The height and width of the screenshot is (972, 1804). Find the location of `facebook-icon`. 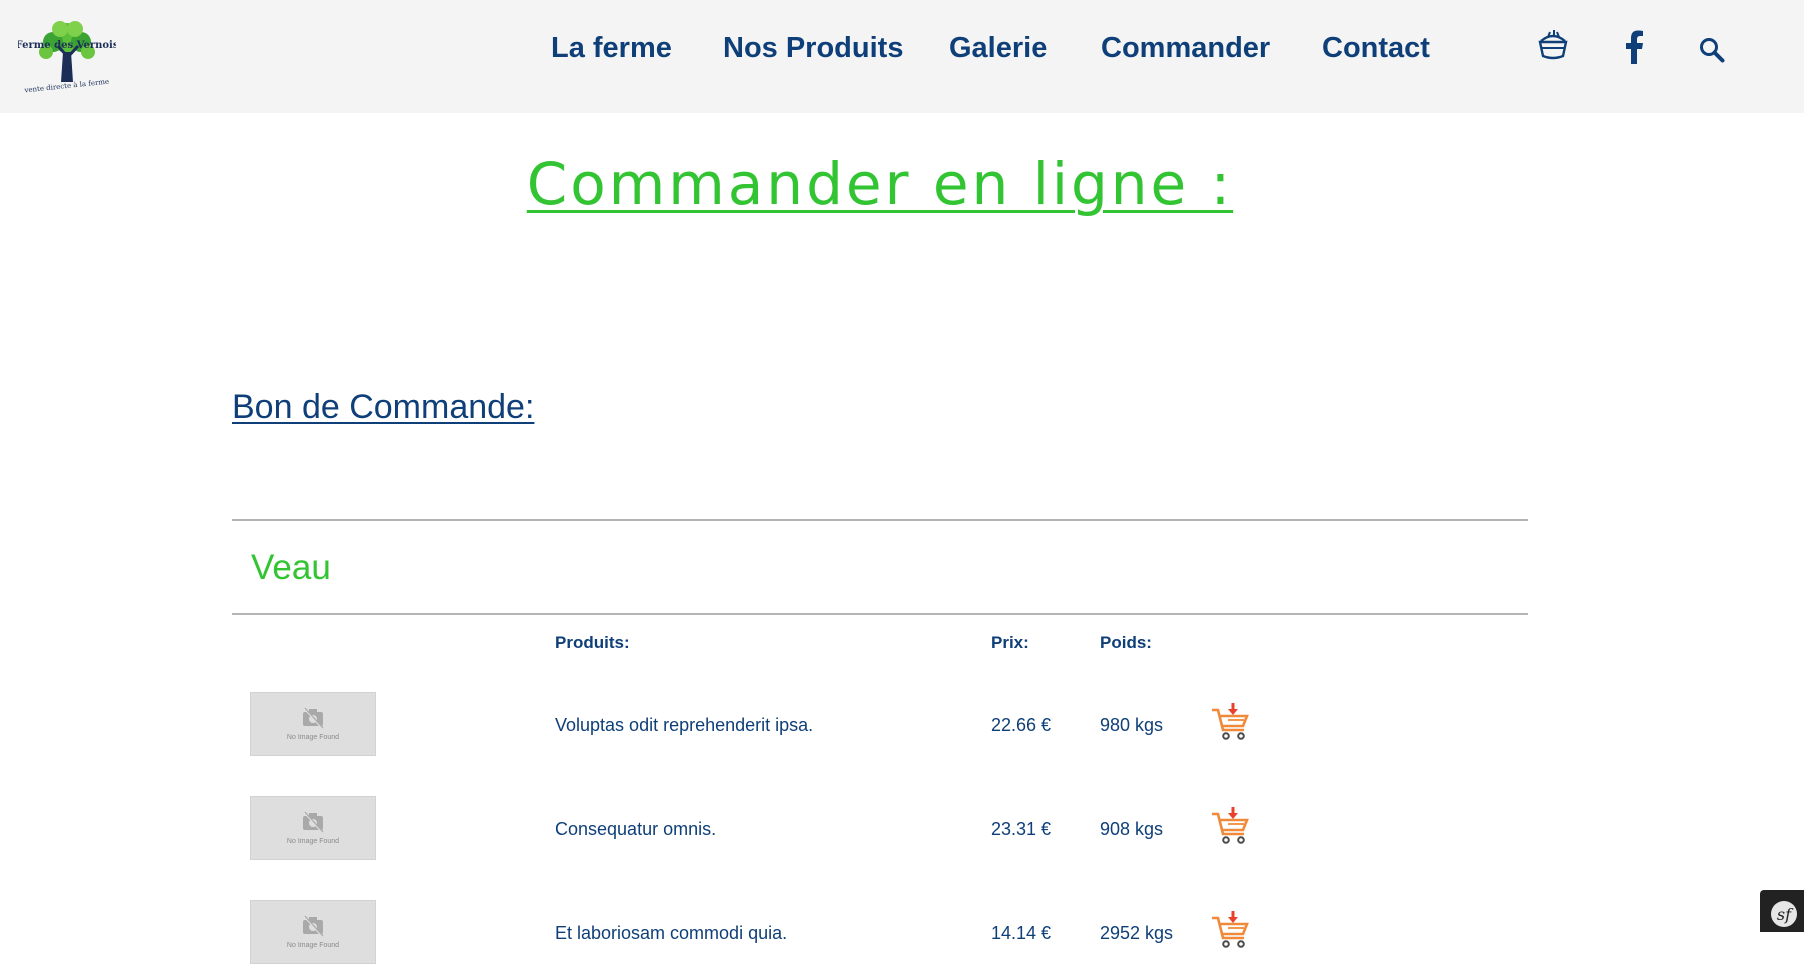

facebook-icon is located at coordinates (1634, 47).